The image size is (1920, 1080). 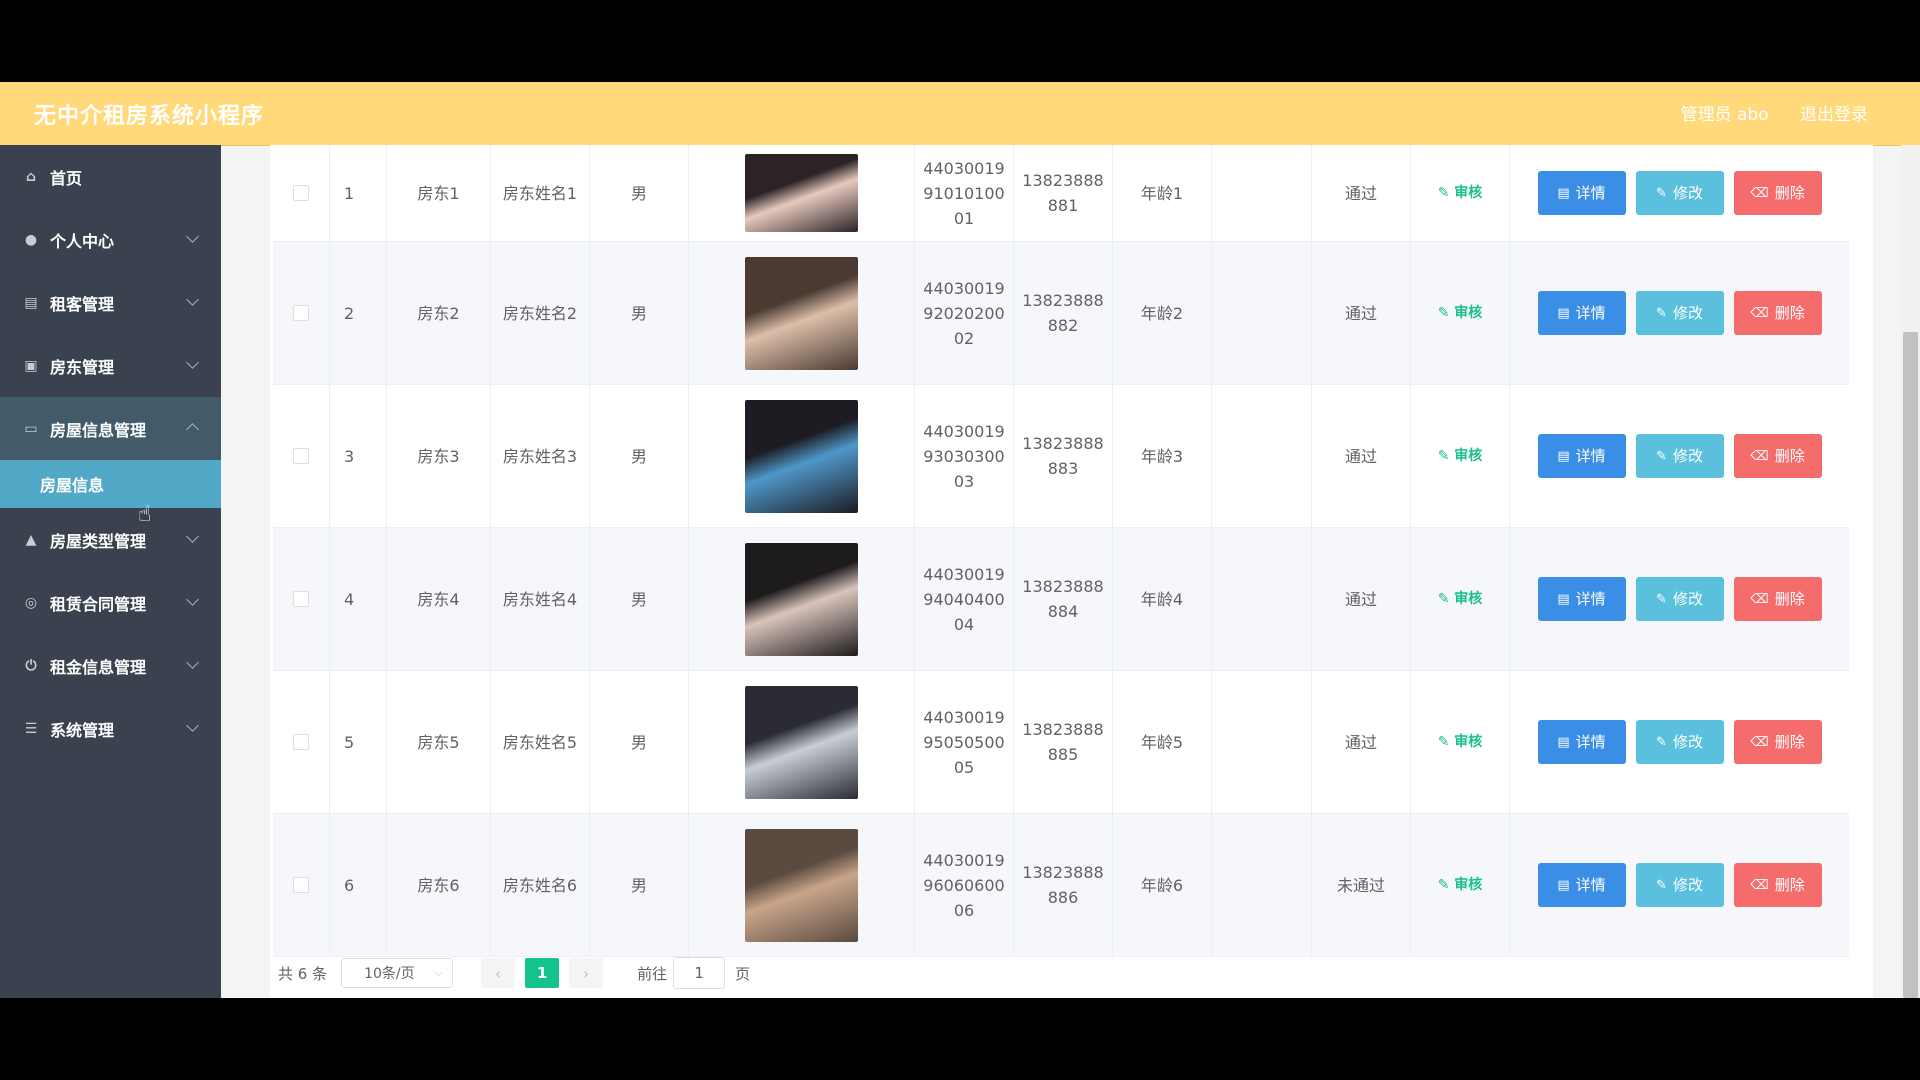 What do you see at coordinates (110, 602) in the screenshot?
I see `sidebar-item-6: ◎ 租赁合同管理` at bounding box center [110, 602].